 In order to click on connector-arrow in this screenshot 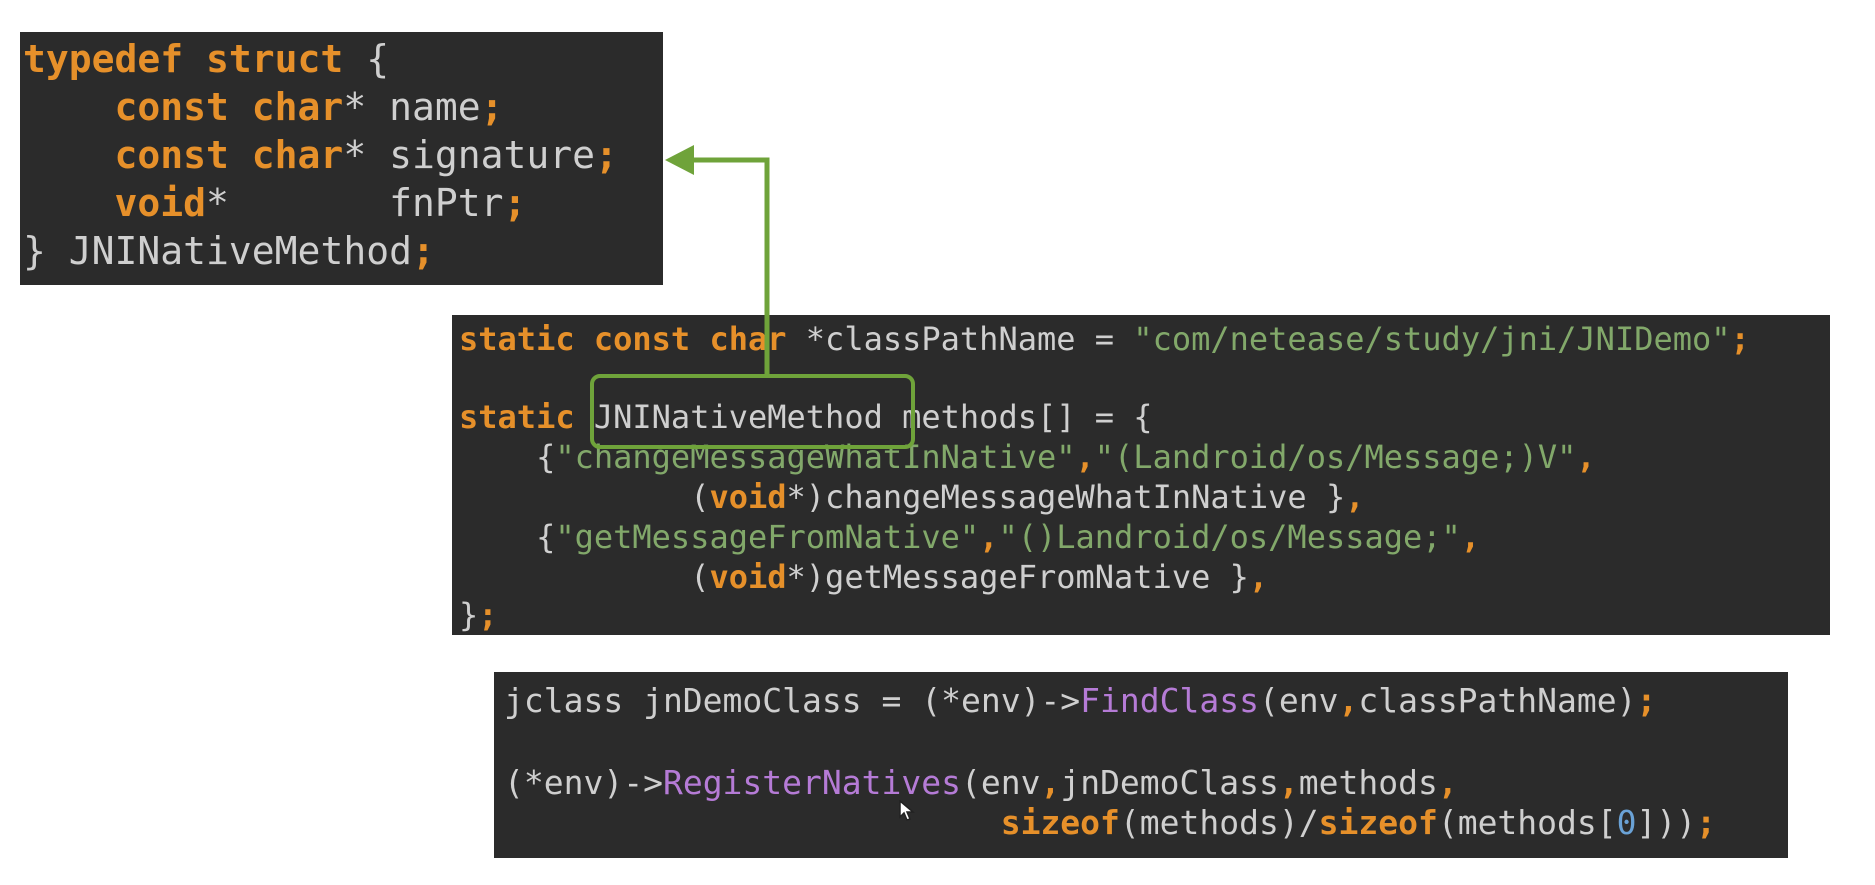, I will do `click(717, 259)`.